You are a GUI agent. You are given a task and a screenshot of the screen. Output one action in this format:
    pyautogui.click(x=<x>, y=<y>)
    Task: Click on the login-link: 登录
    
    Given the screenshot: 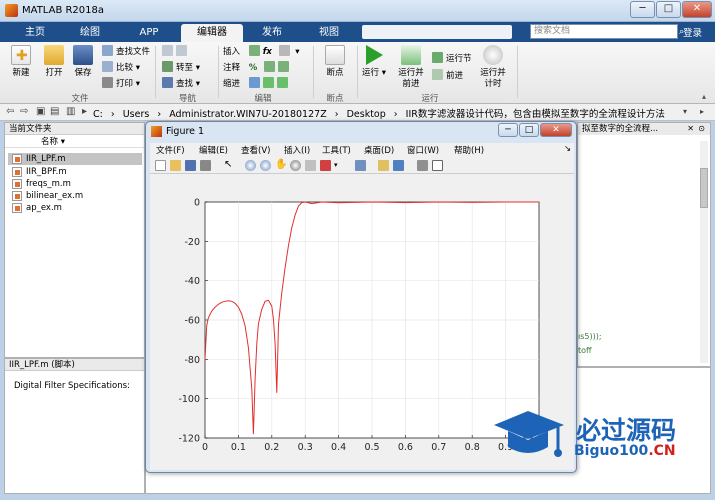 What is the action you would take?
    pyautogui.click(x=692, y=32)
    